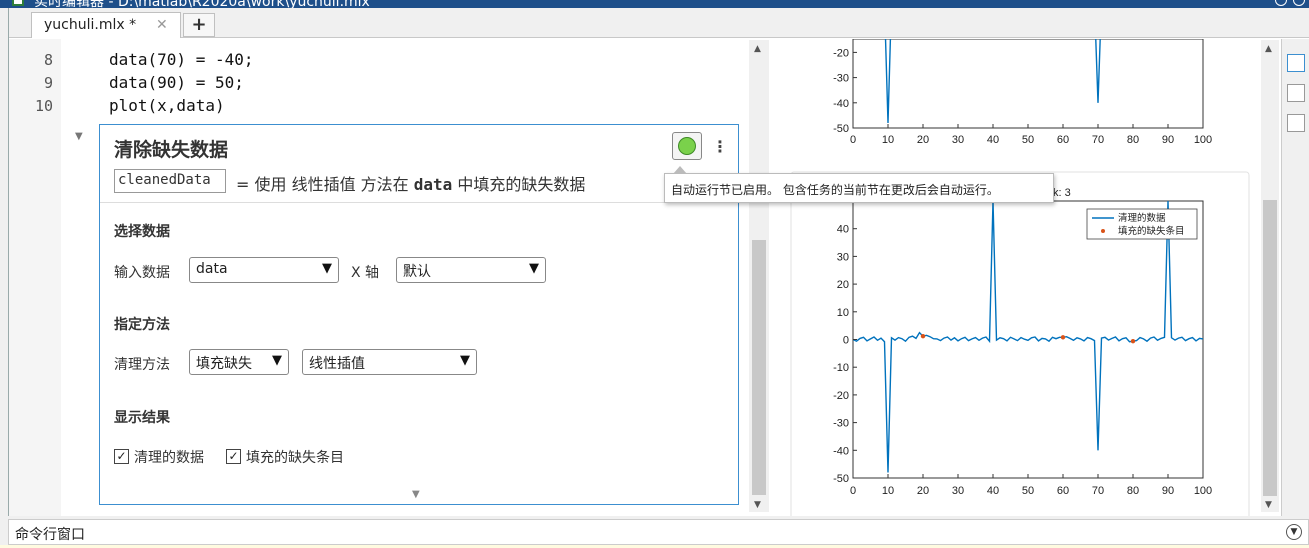 The width and height of the screenshot is (1309, 548). Describe the element at coordinates (841, 104) in the screenshot. I see `top-chart-ytick-label: -40` at that location.